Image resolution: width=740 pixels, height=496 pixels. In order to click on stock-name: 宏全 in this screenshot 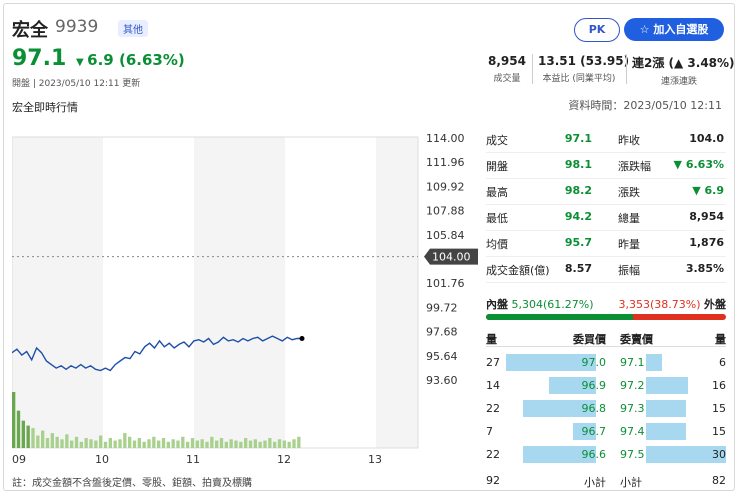, I will do `click(30, 30)`.